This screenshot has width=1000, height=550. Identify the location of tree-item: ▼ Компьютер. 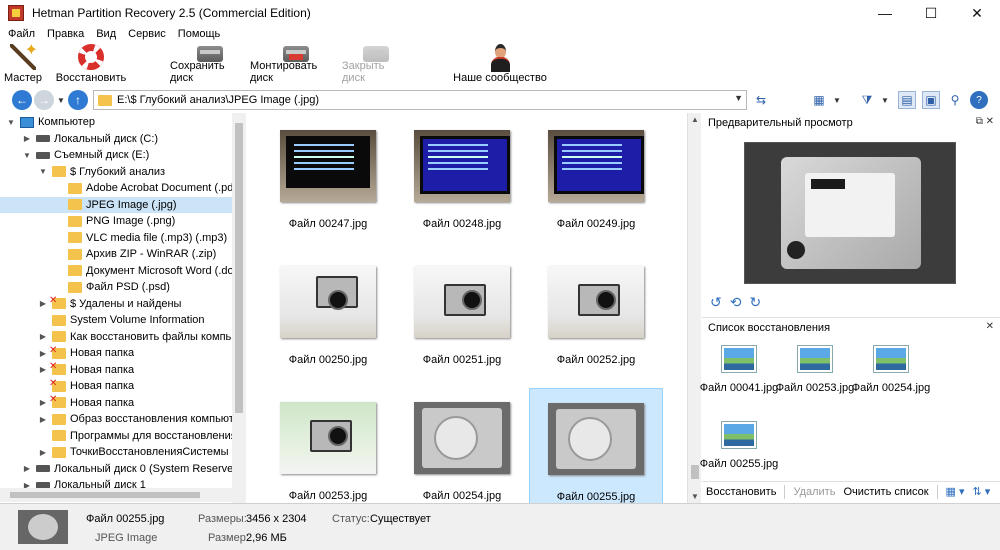
(50, 122).